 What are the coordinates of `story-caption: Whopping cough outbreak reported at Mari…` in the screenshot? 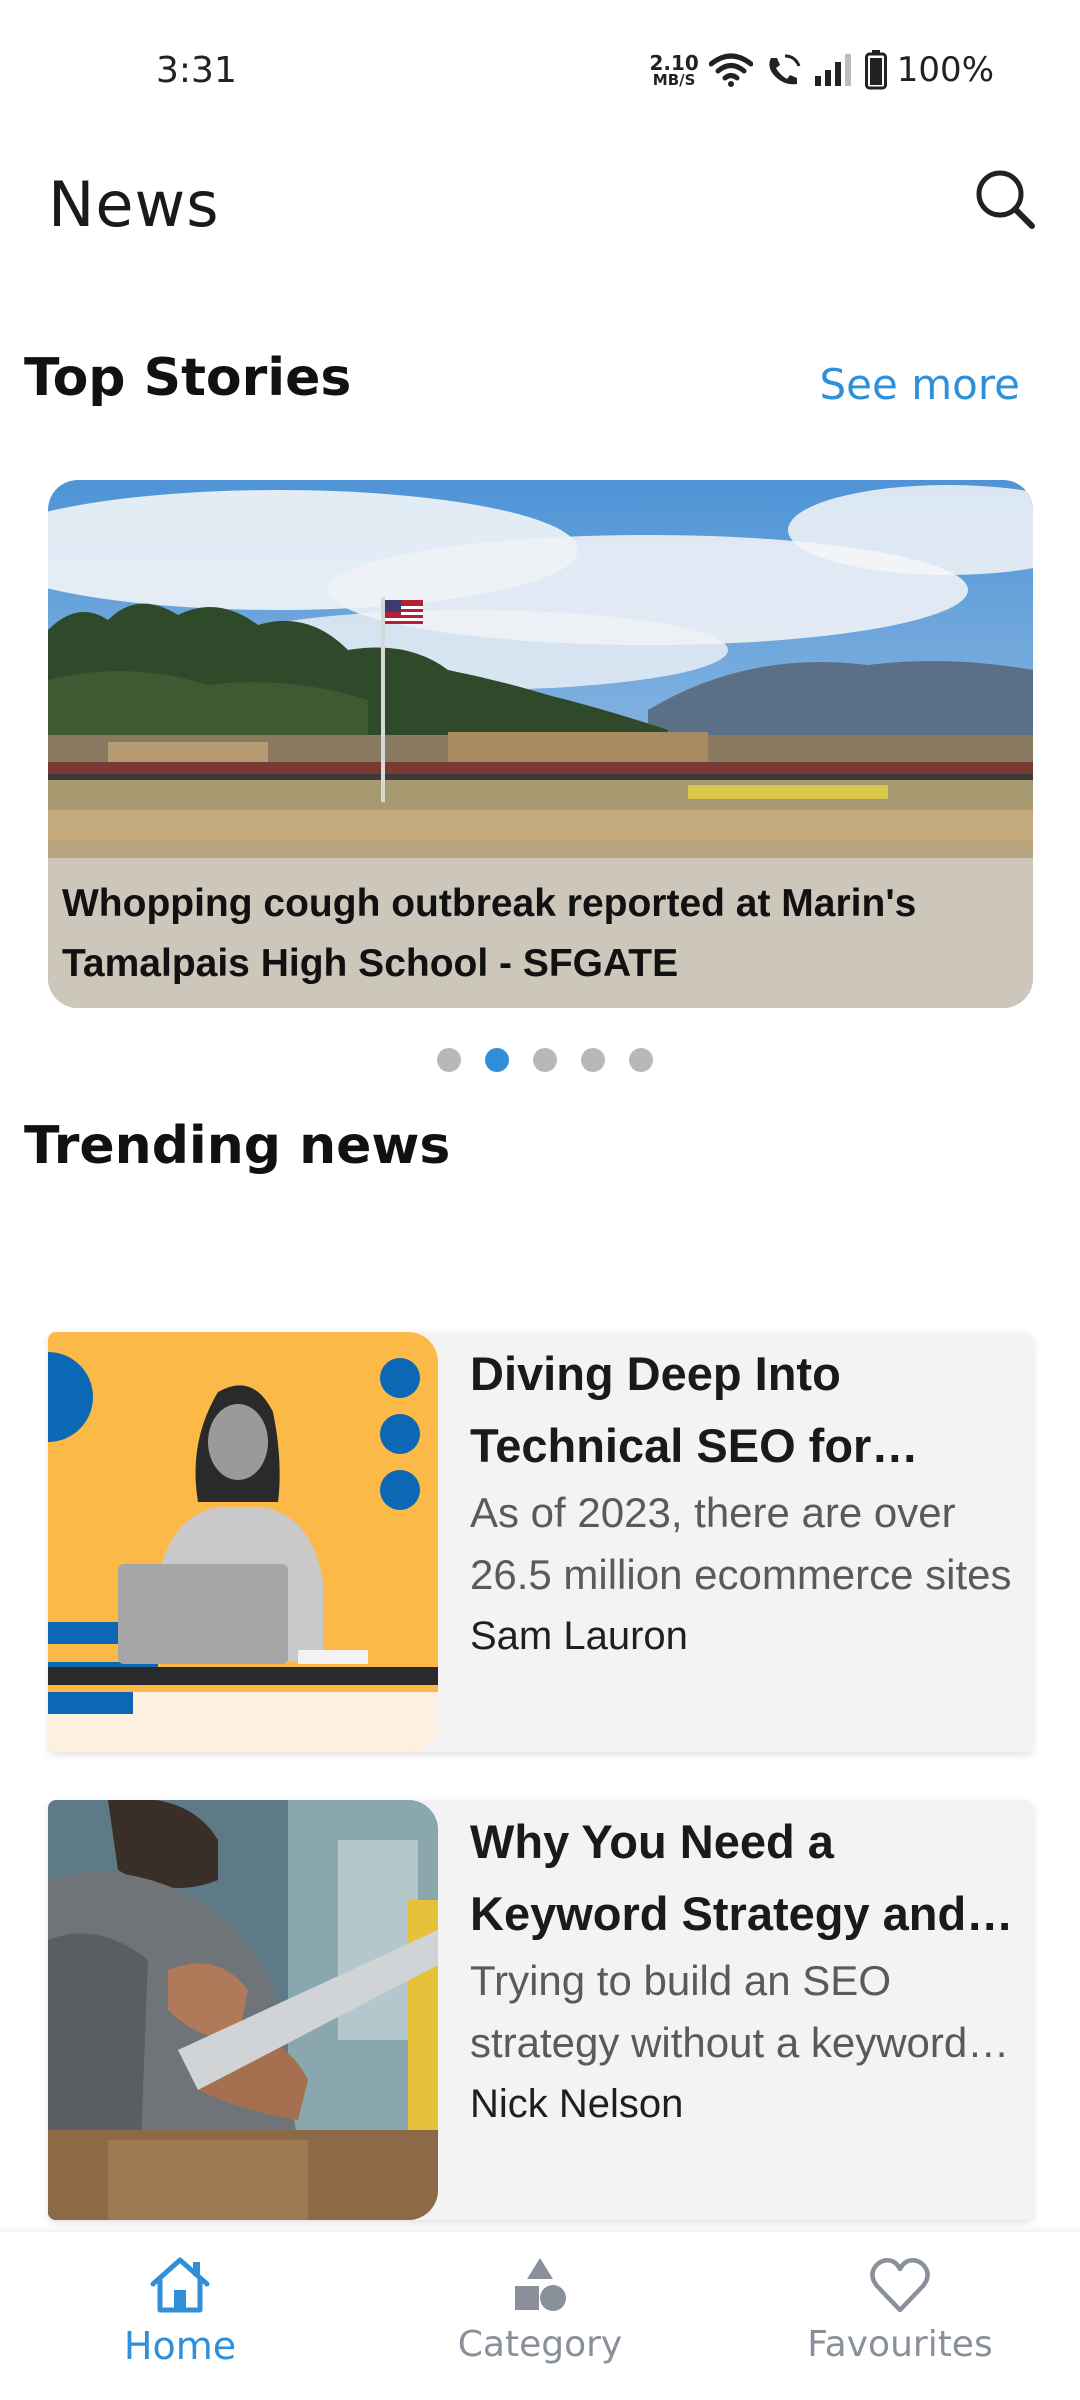 It's located at (540, 933).